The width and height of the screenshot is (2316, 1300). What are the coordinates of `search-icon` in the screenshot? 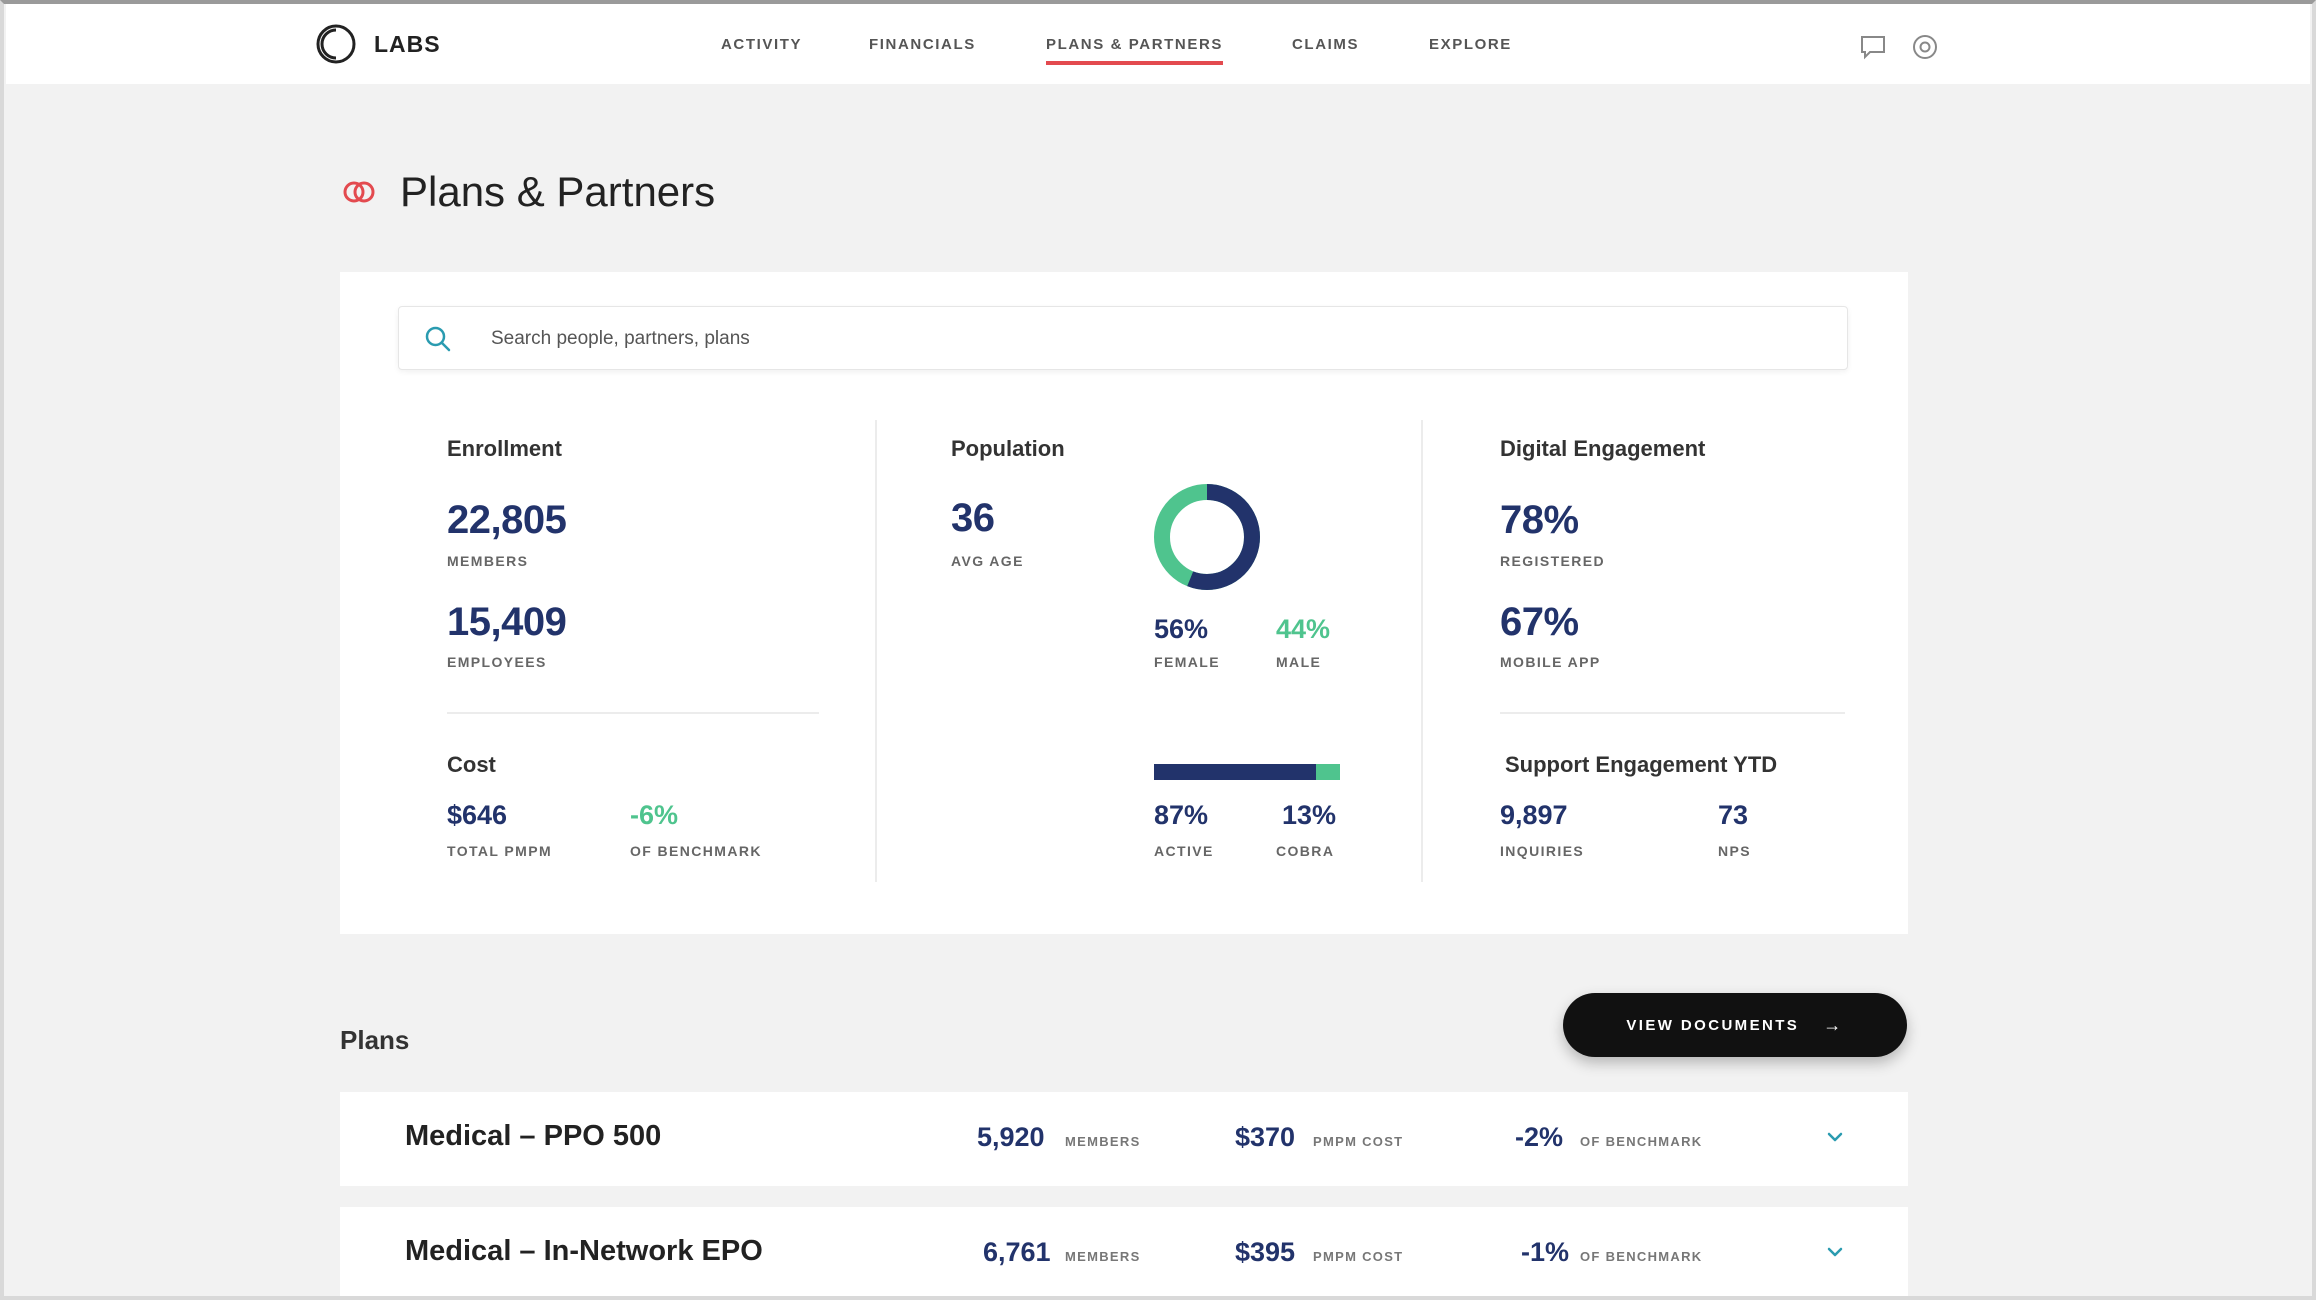 It's located at (438, 339).